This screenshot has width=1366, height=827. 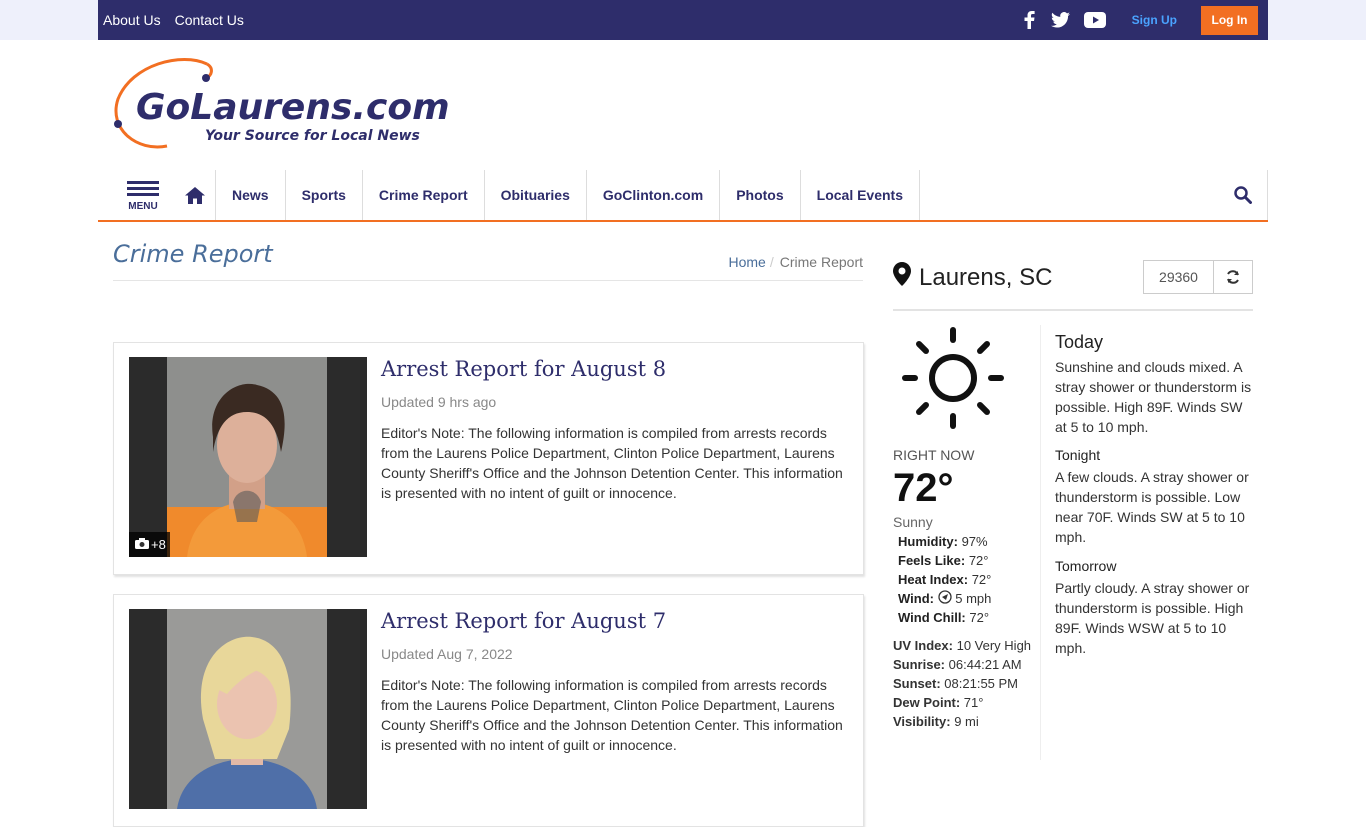 I want to click on weather-column-divider, so click(x=1040, y=542).